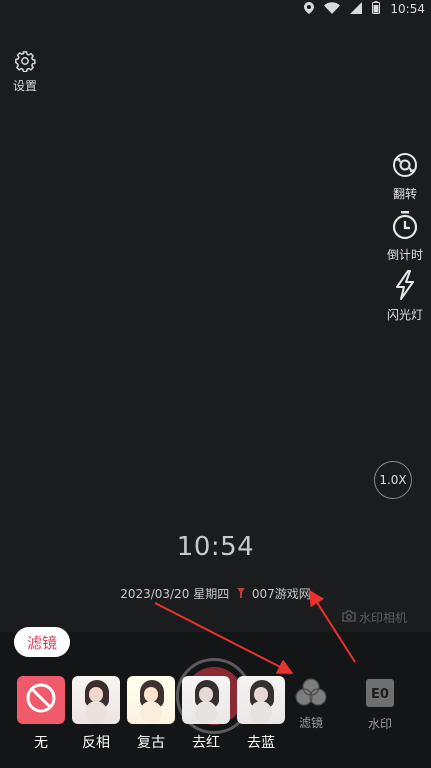  I want to click on flip-camera-button: 翻转, so click(405, 176).